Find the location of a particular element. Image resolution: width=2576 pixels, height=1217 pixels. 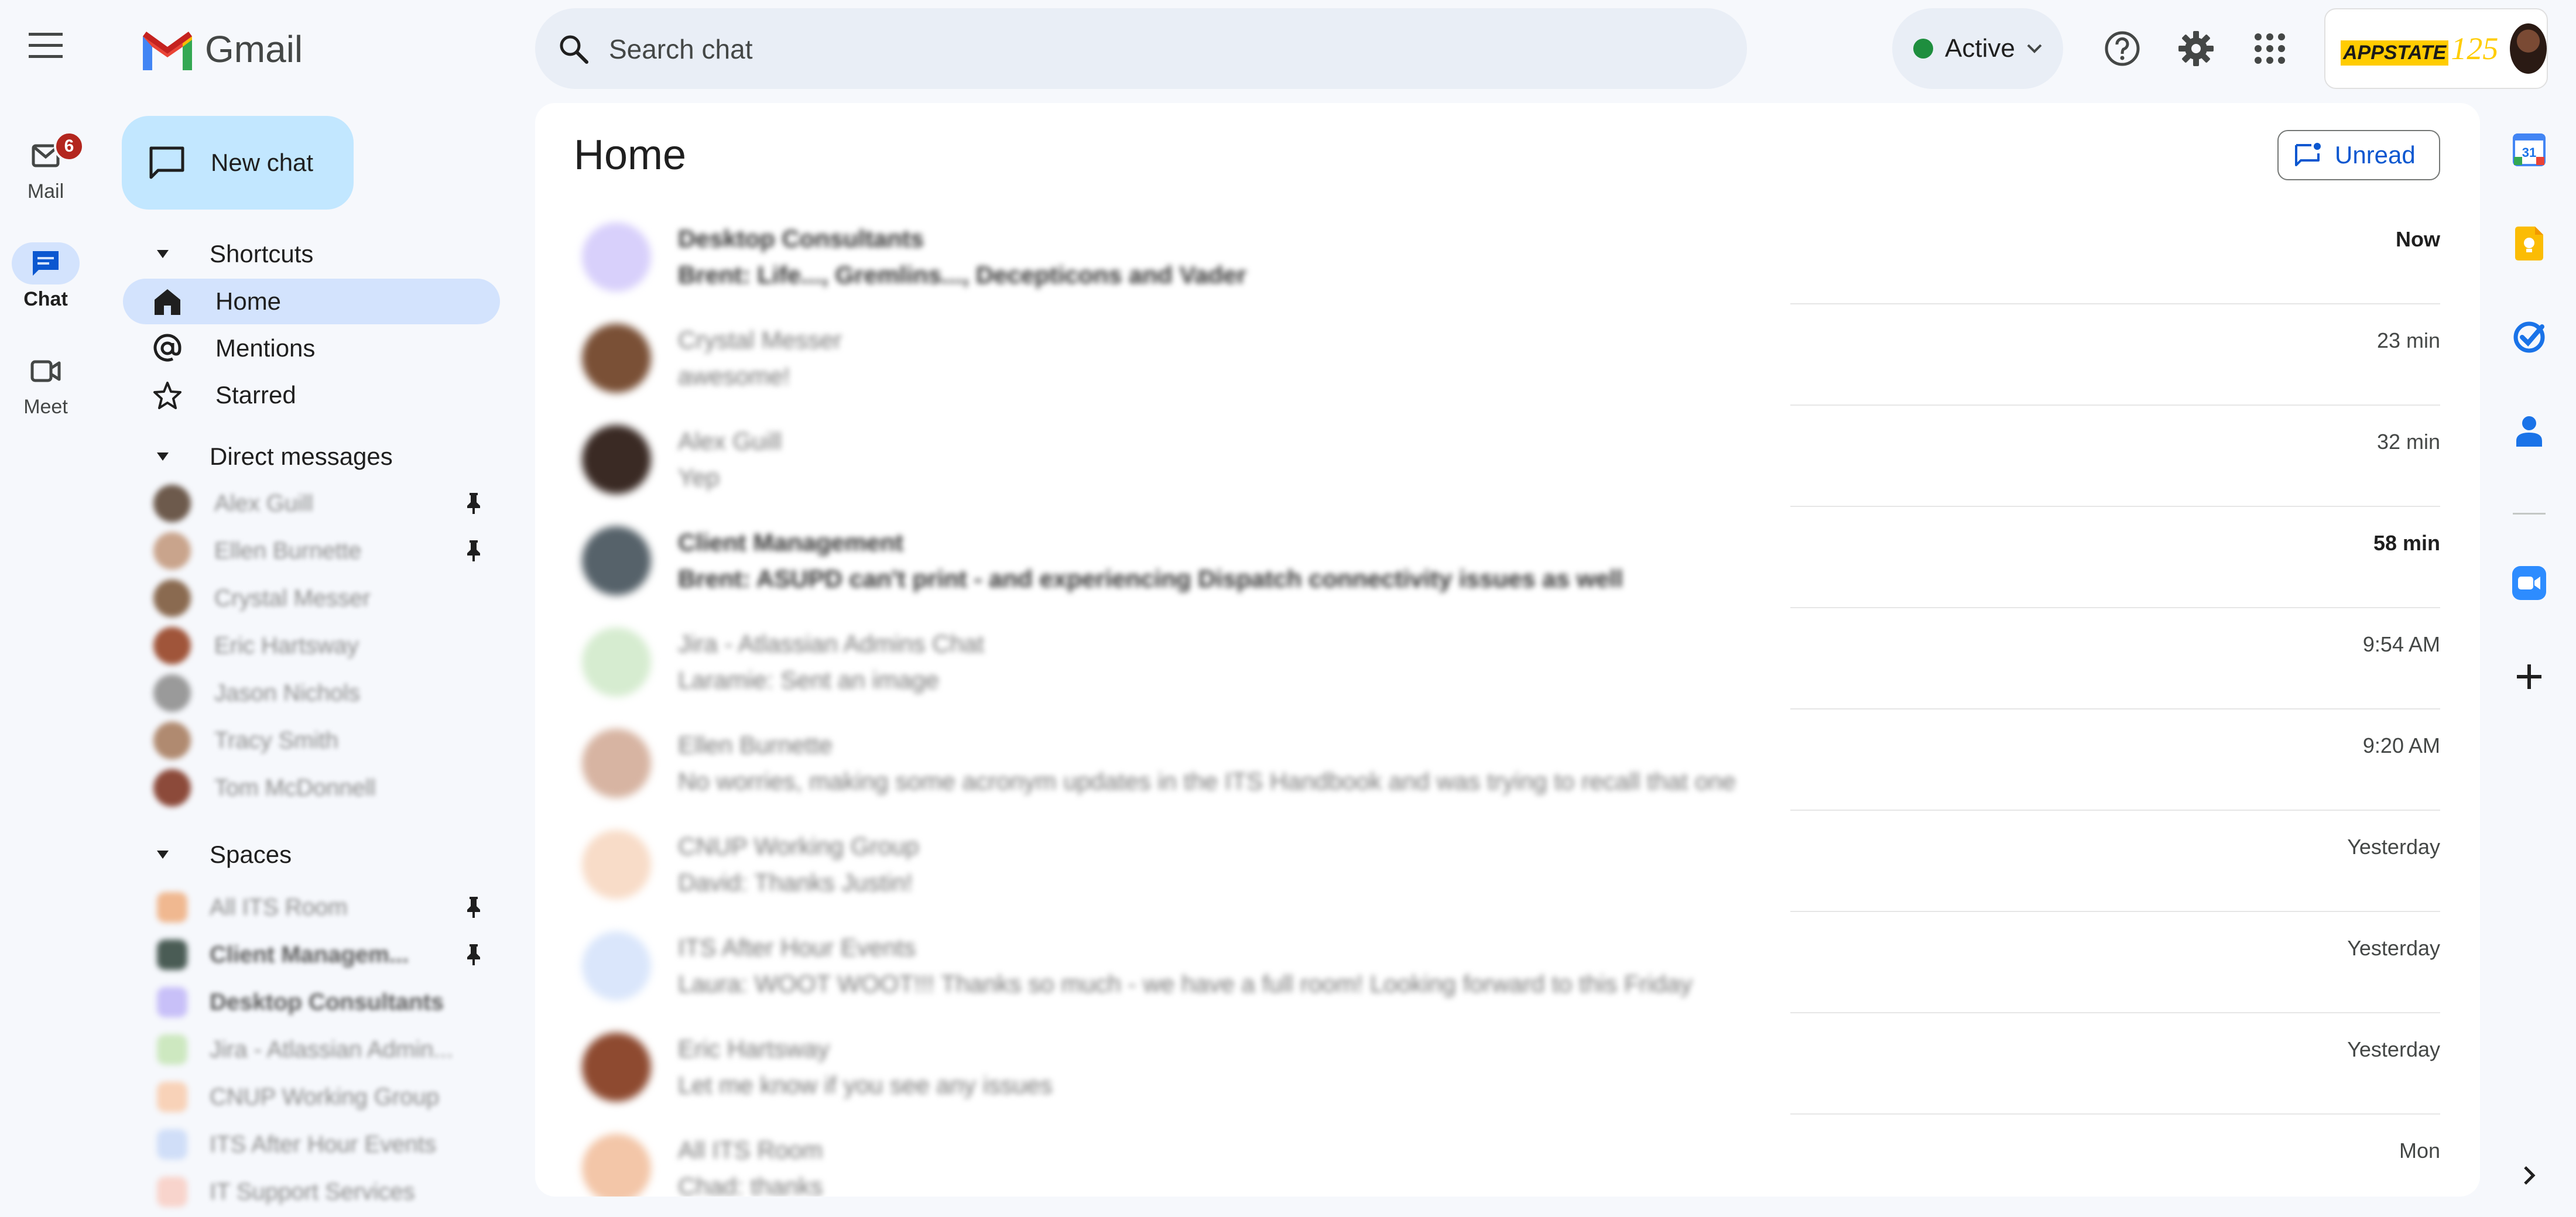

rail-mail: 6 Mail is located at coordinates (45, 167).